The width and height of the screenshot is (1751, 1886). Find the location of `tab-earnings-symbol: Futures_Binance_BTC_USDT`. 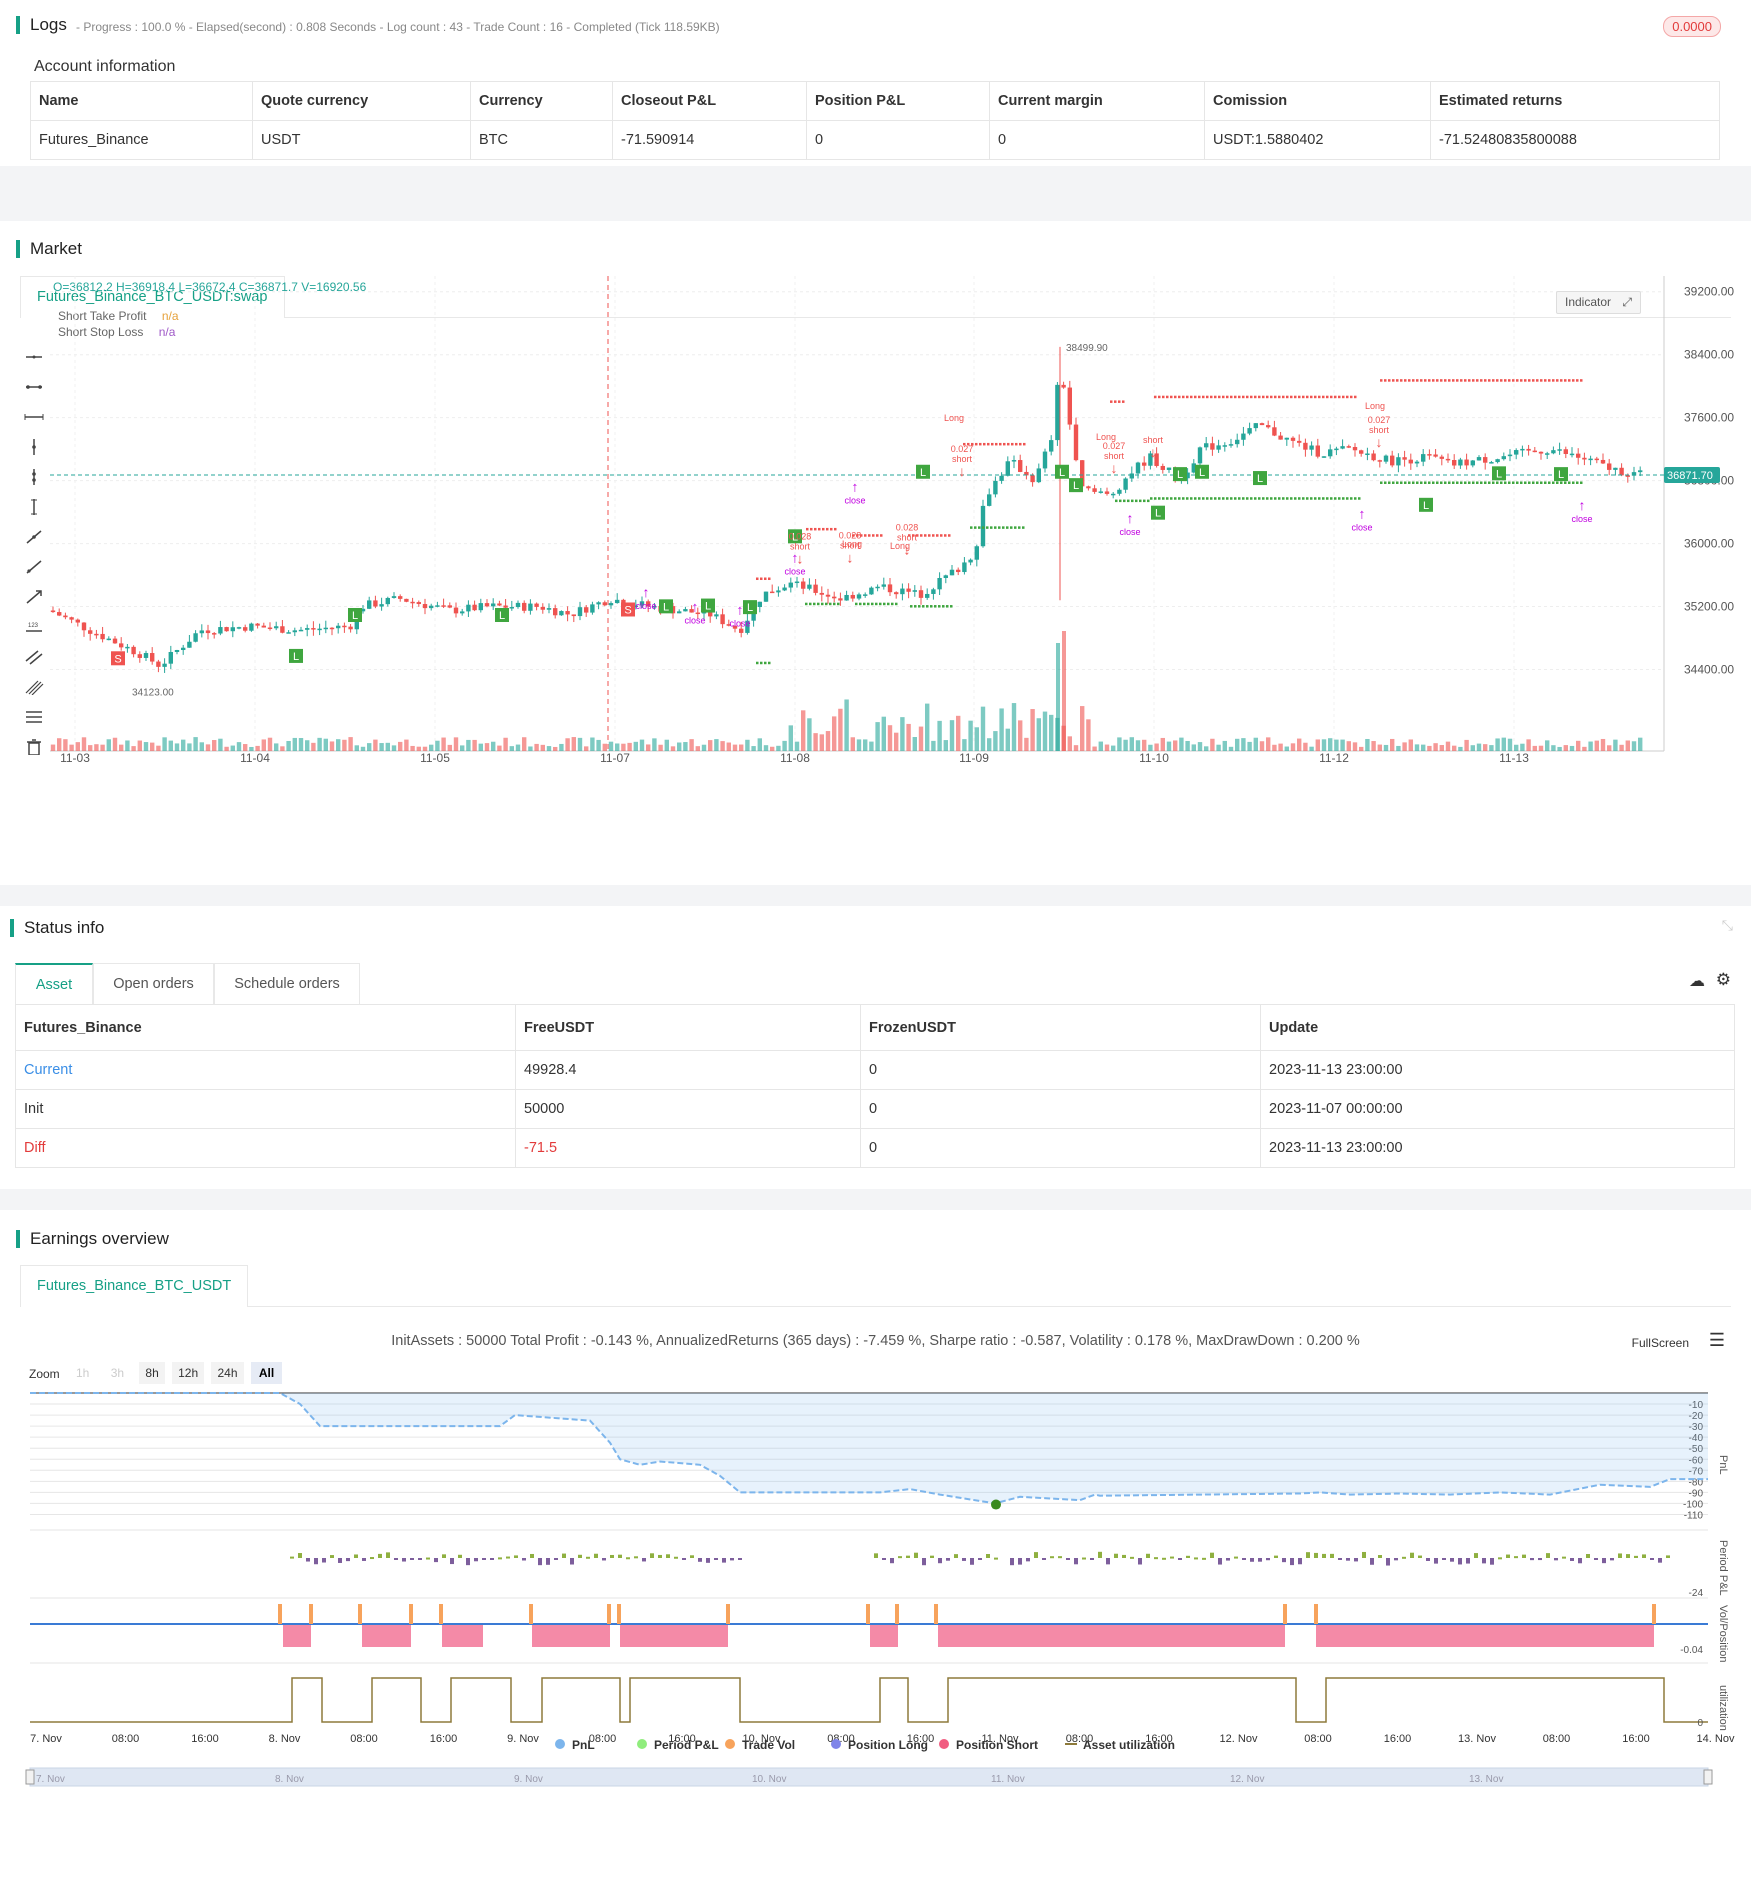

tab-earnings-symbol: Futures_Binance_BTC_USDT is located at coordinates (134, 1286).